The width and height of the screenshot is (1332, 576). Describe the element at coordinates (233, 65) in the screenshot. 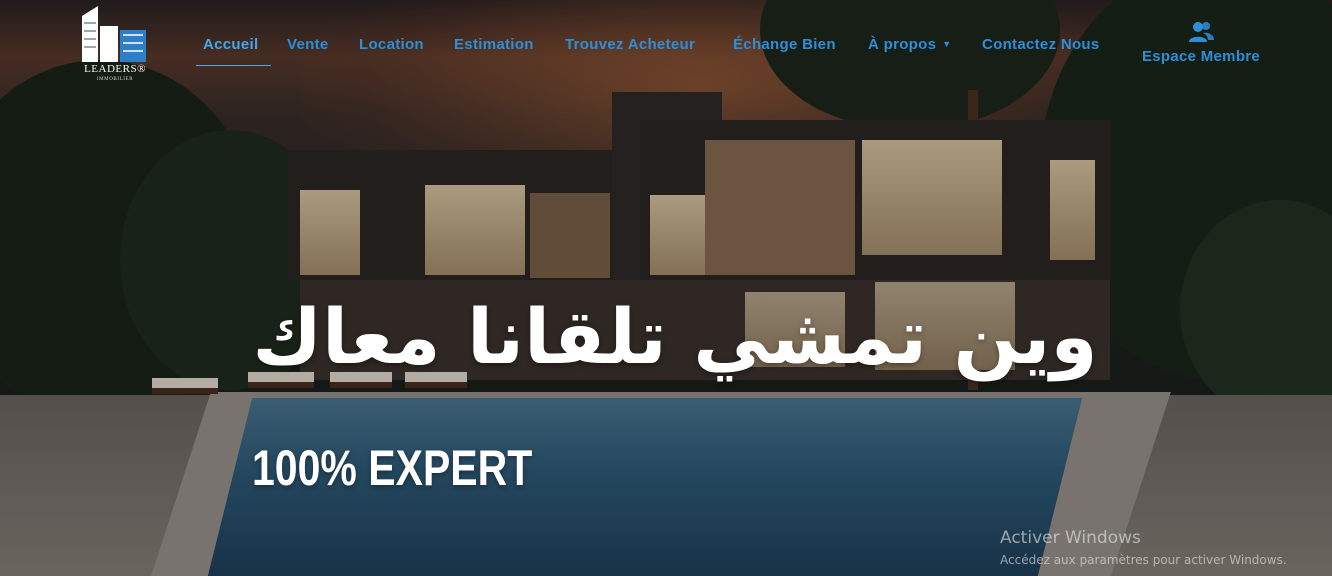

I see `active-nav-indicator` at that location.